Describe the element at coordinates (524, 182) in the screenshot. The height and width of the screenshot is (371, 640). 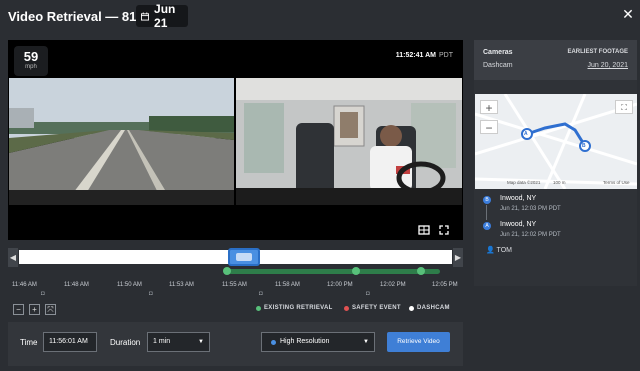
I see `map-attribution: Map data ©2021` at that location.